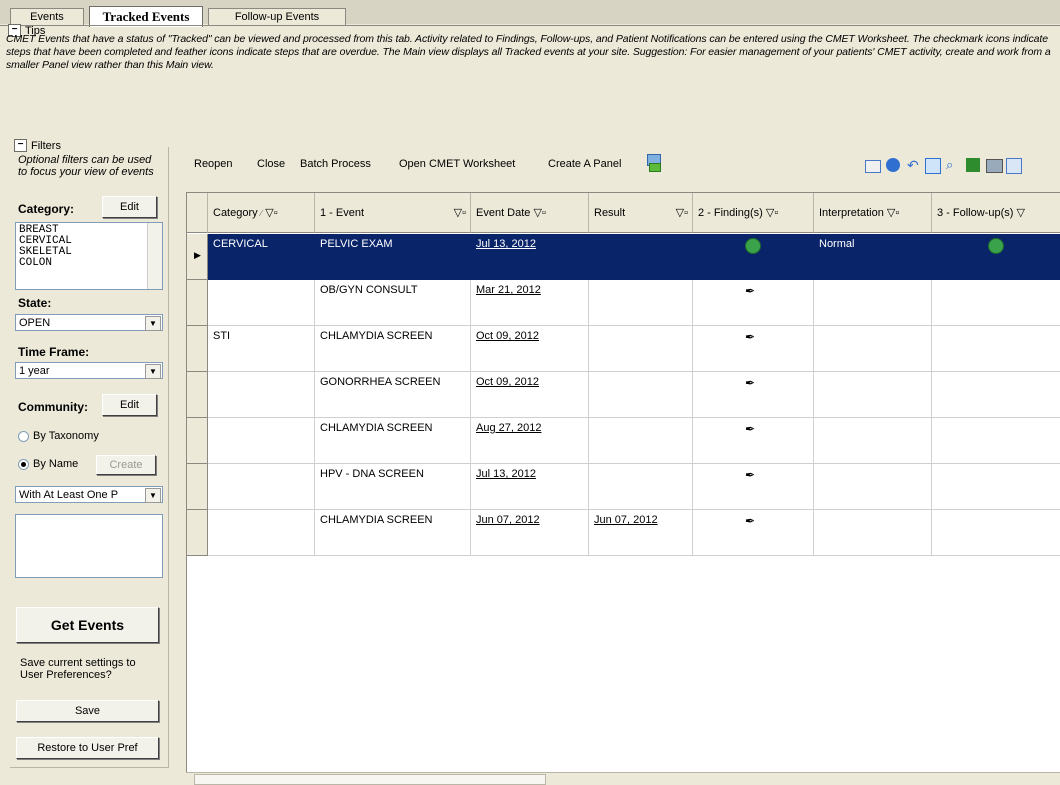 The width and height of the screenshot is (1060, 785). Describe the element at coordinates (89, 494) in the screenshot. I see `with-select: With At Least One P ▼` at that location.